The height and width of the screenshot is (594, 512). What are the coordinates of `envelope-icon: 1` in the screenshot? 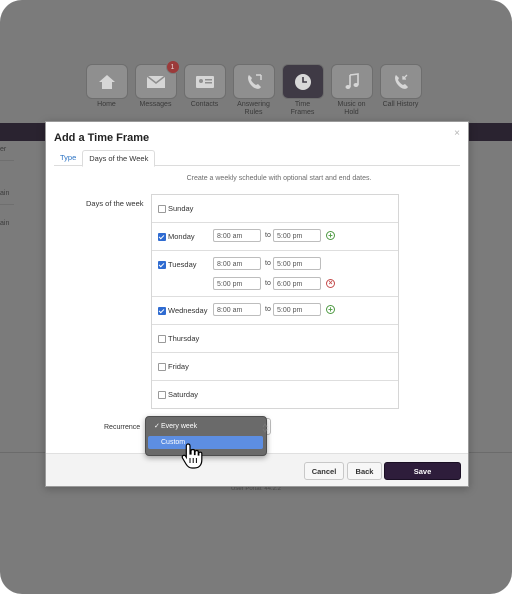 It's located at (157, 79).